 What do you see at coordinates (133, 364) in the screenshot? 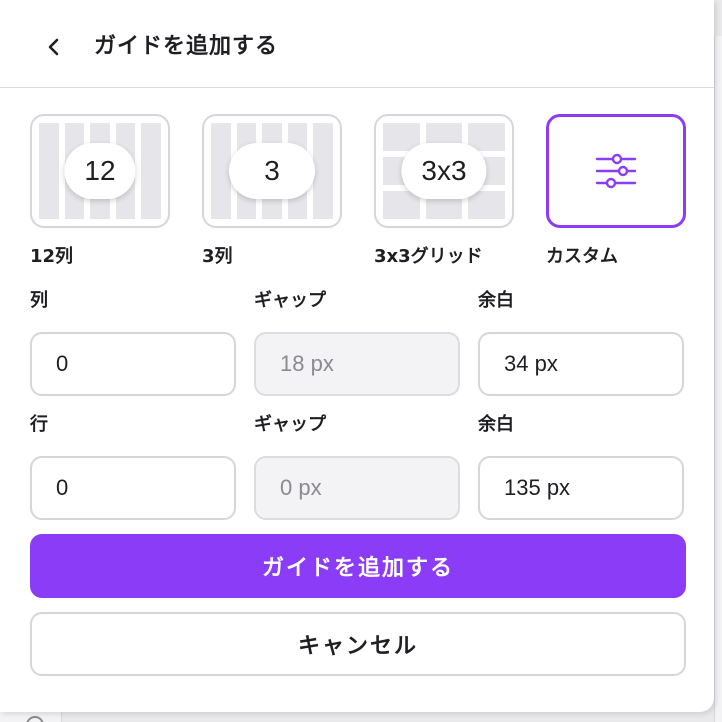
I see `column-count-input: 0` at bounding box center [133, 364].